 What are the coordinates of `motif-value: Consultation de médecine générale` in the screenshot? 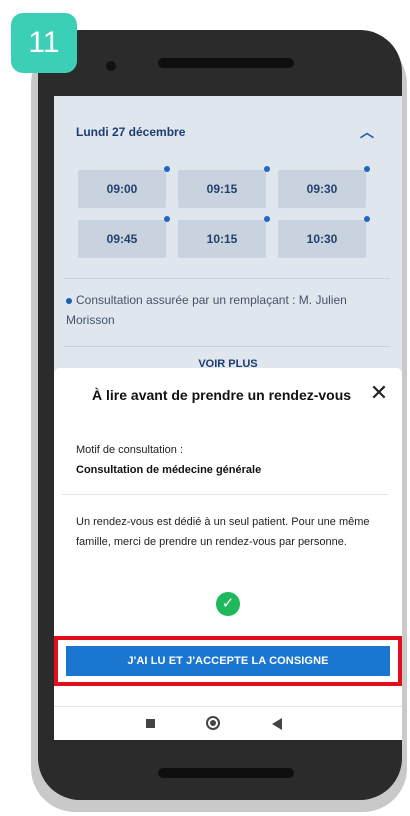 It's located at (169, 470).